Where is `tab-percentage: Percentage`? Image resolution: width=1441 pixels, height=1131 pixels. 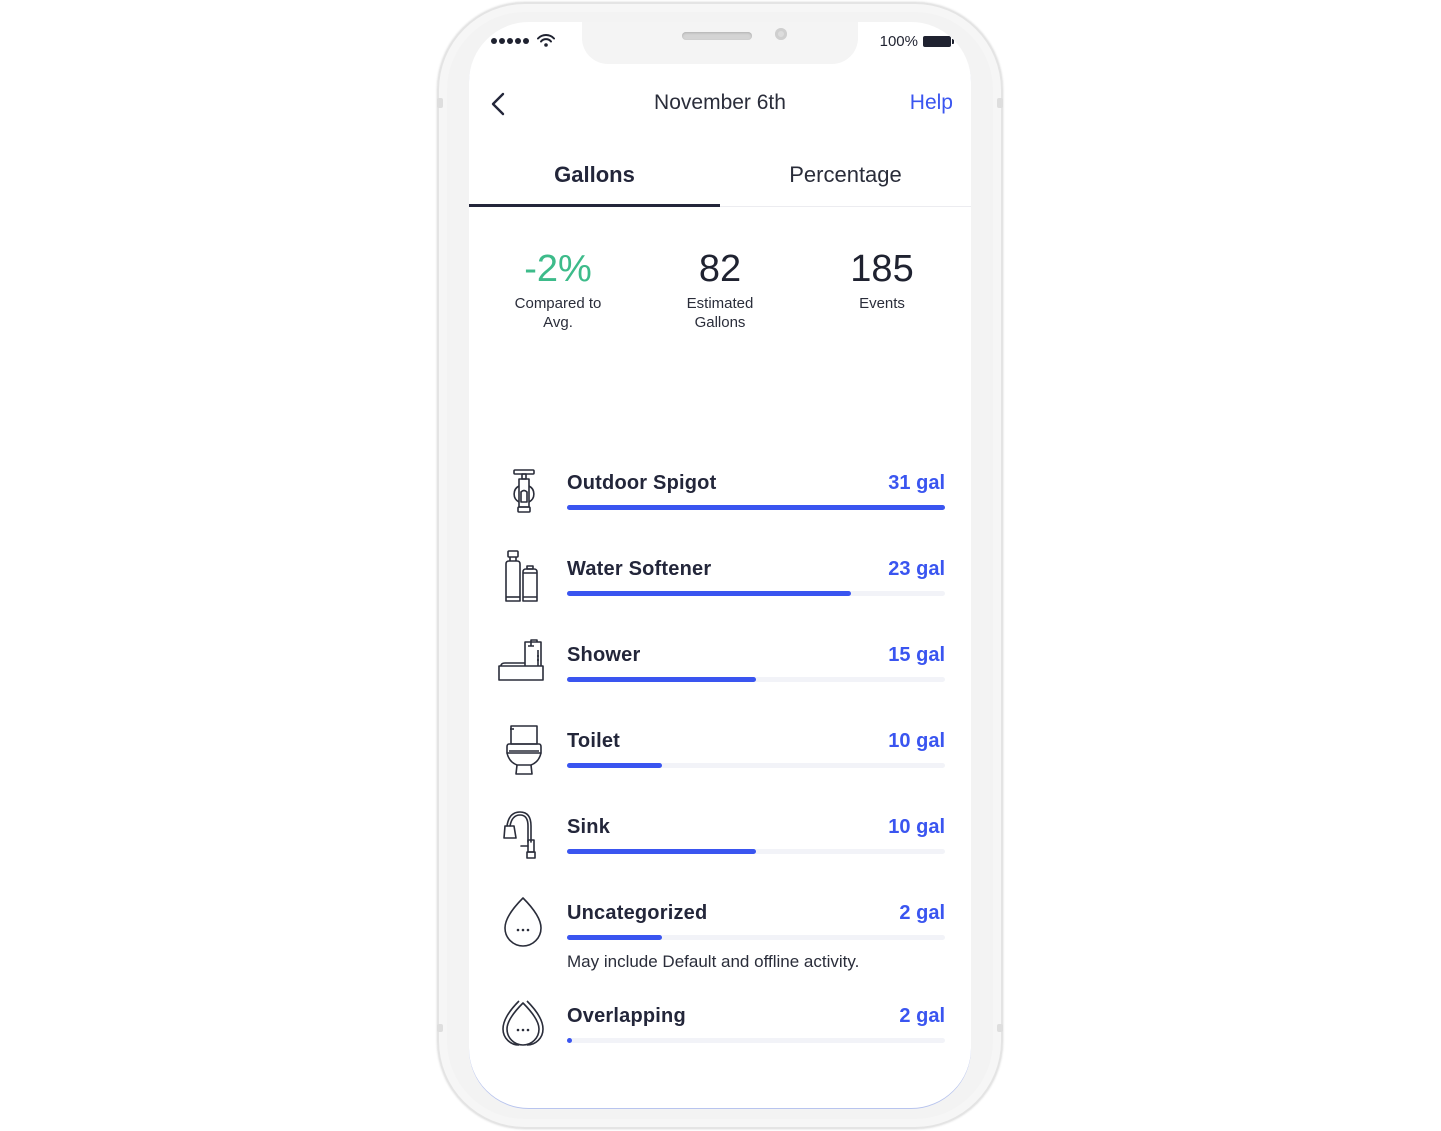
tab-percentage: Percentage is located at coordinates (845, 179).